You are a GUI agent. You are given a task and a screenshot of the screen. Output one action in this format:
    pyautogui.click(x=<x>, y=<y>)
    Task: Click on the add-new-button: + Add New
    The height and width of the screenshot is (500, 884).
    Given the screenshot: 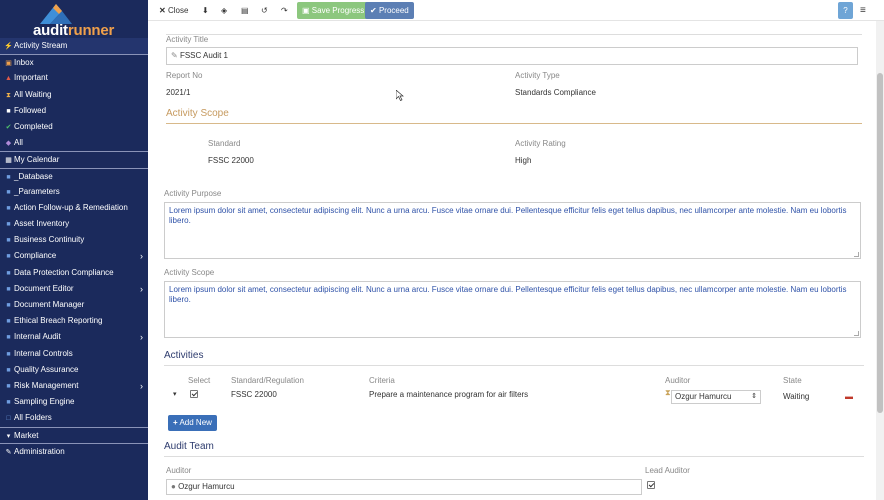 What is the action you would take?
    pyautogui.click(x=192, y=423)
    